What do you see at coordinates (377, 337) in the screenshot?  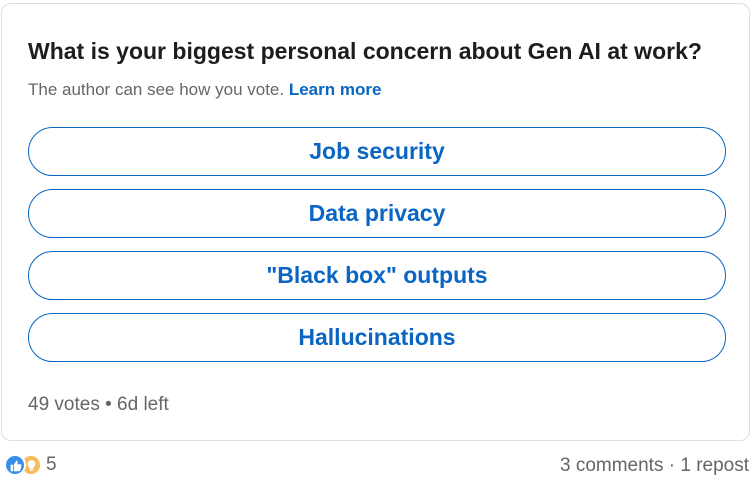 I see `poll-option-hallucinations: Hallucinations` at bounding box center [377, 337].